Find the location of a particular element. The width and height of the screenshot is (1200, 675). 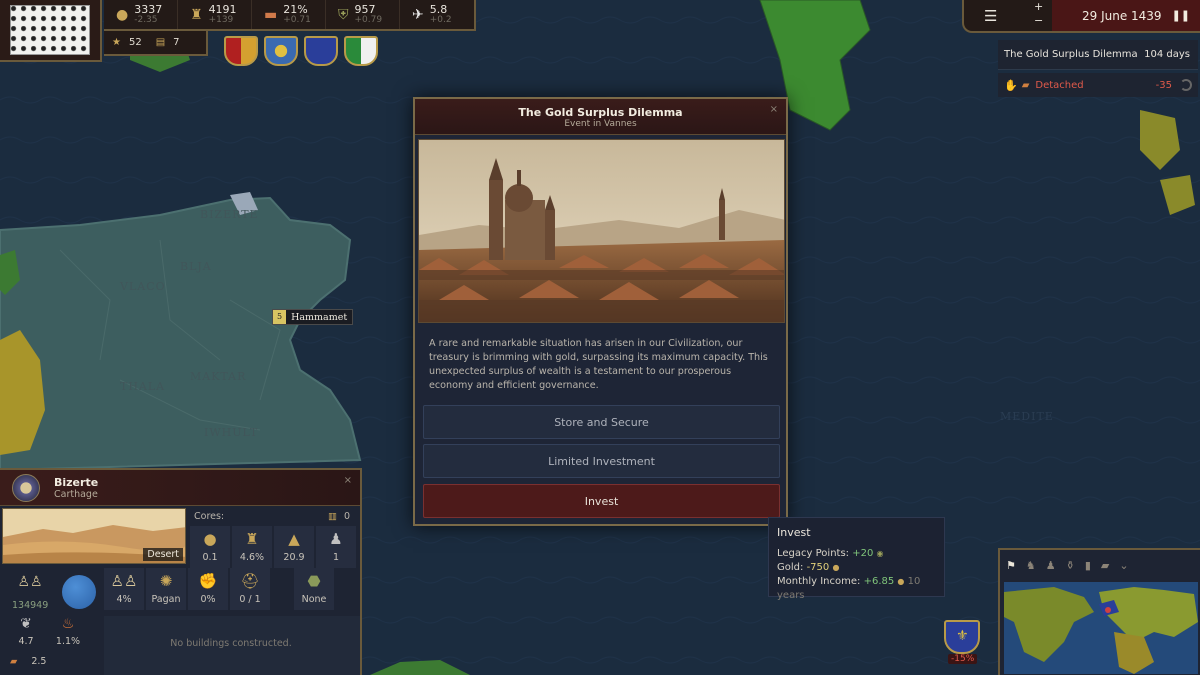

date-display: 29 June 1439 ❚❚ is located at coordinates (1126, 15).